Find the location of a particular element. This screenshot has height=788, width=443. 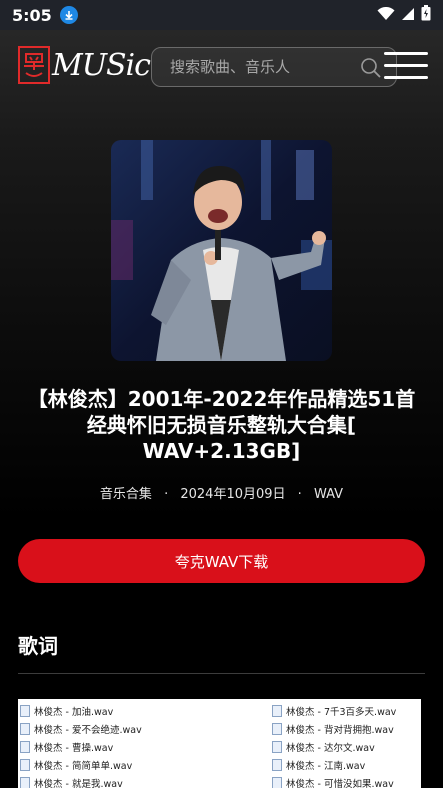

track-filename: 林俊杰 - 加油.wav is located at coordinates (74, 712).